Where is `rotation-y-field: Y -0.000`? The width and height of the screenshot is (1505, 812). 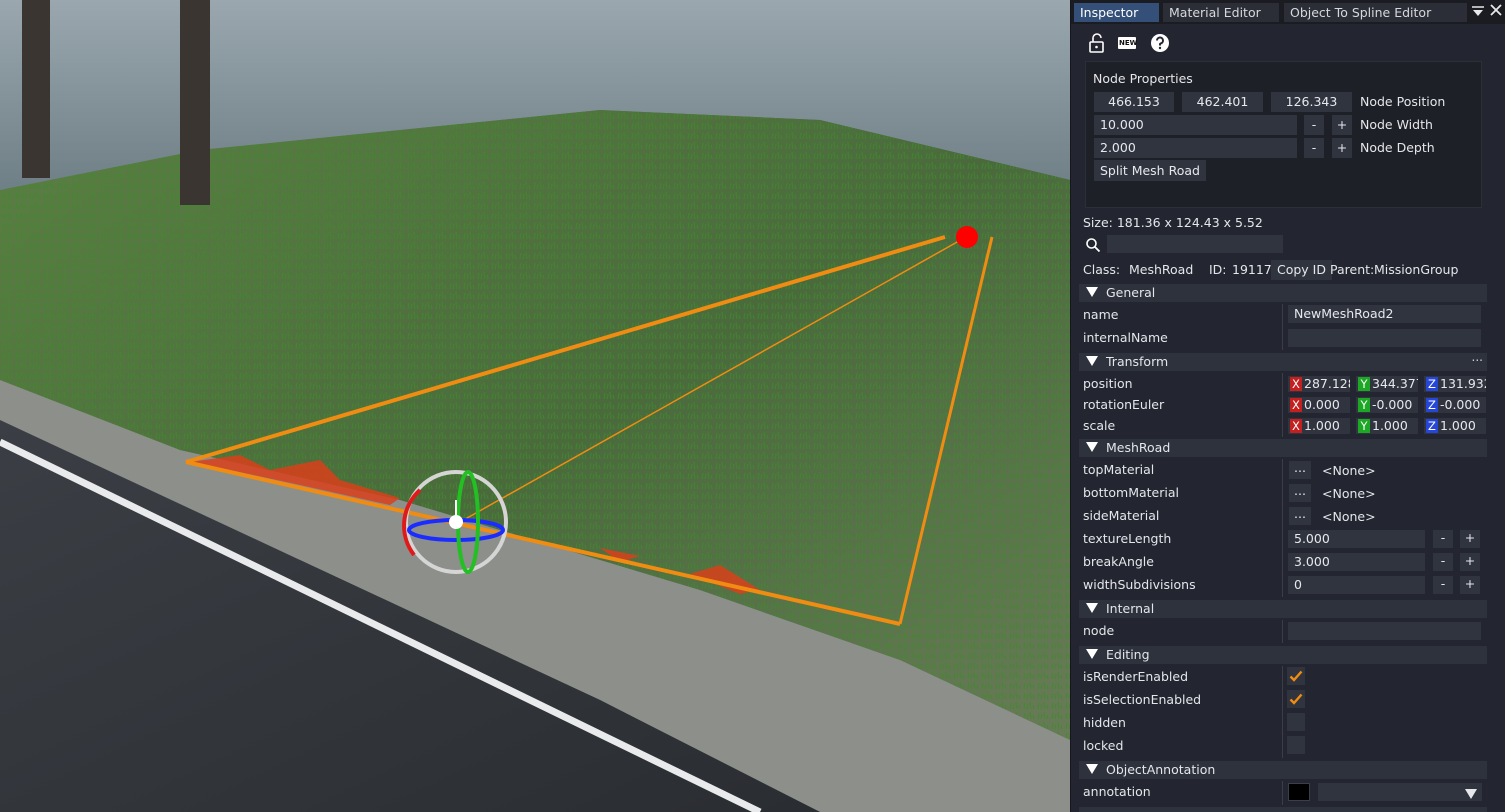
rotation-y-field: Y -0.000 is located at coordinates (1387, 405).